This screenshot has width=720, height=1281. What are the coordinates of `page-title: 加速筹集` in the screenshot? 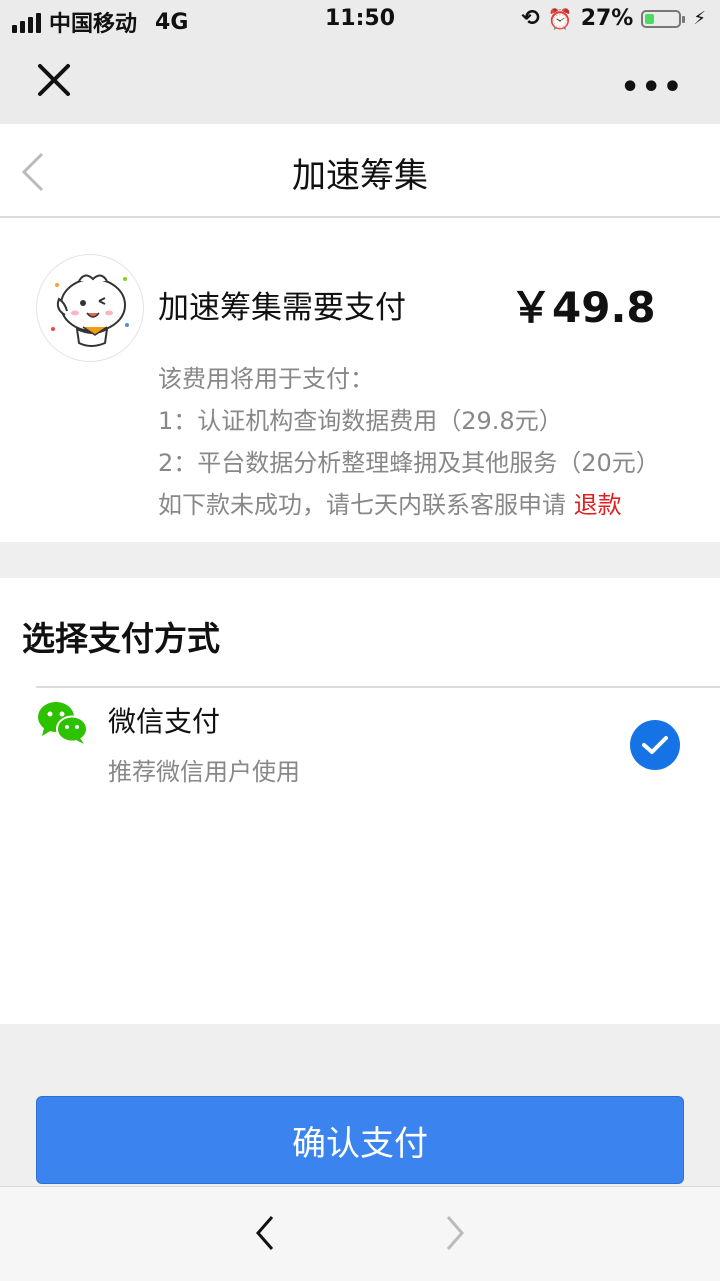 It's located at (360, 176).